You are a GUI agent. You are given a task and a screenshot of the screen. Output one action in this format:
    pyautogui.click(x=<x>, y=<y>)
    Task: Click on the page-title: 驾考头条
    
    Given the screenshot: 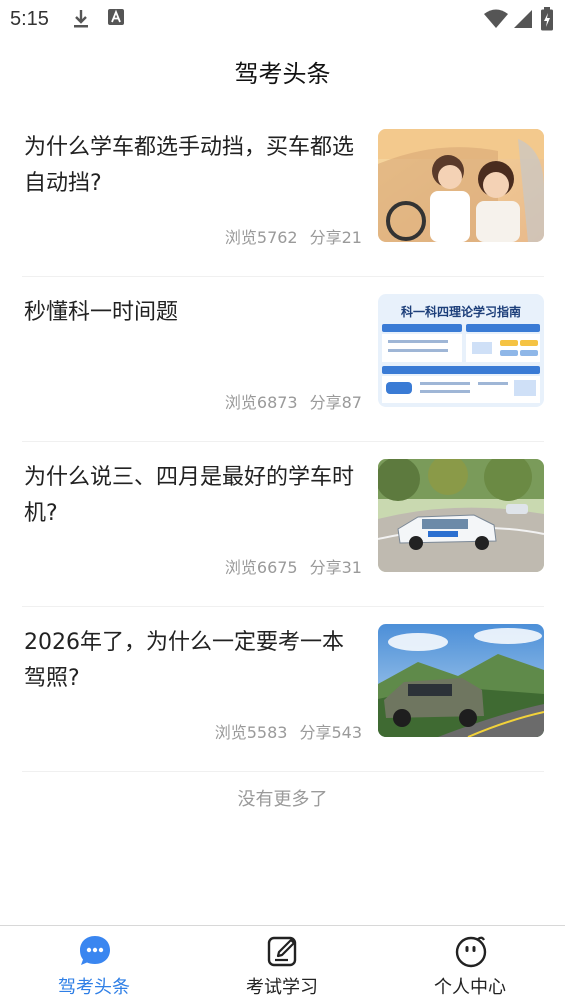 What is the action you would take?
    pyautogui.click(x=282, y=74)
    